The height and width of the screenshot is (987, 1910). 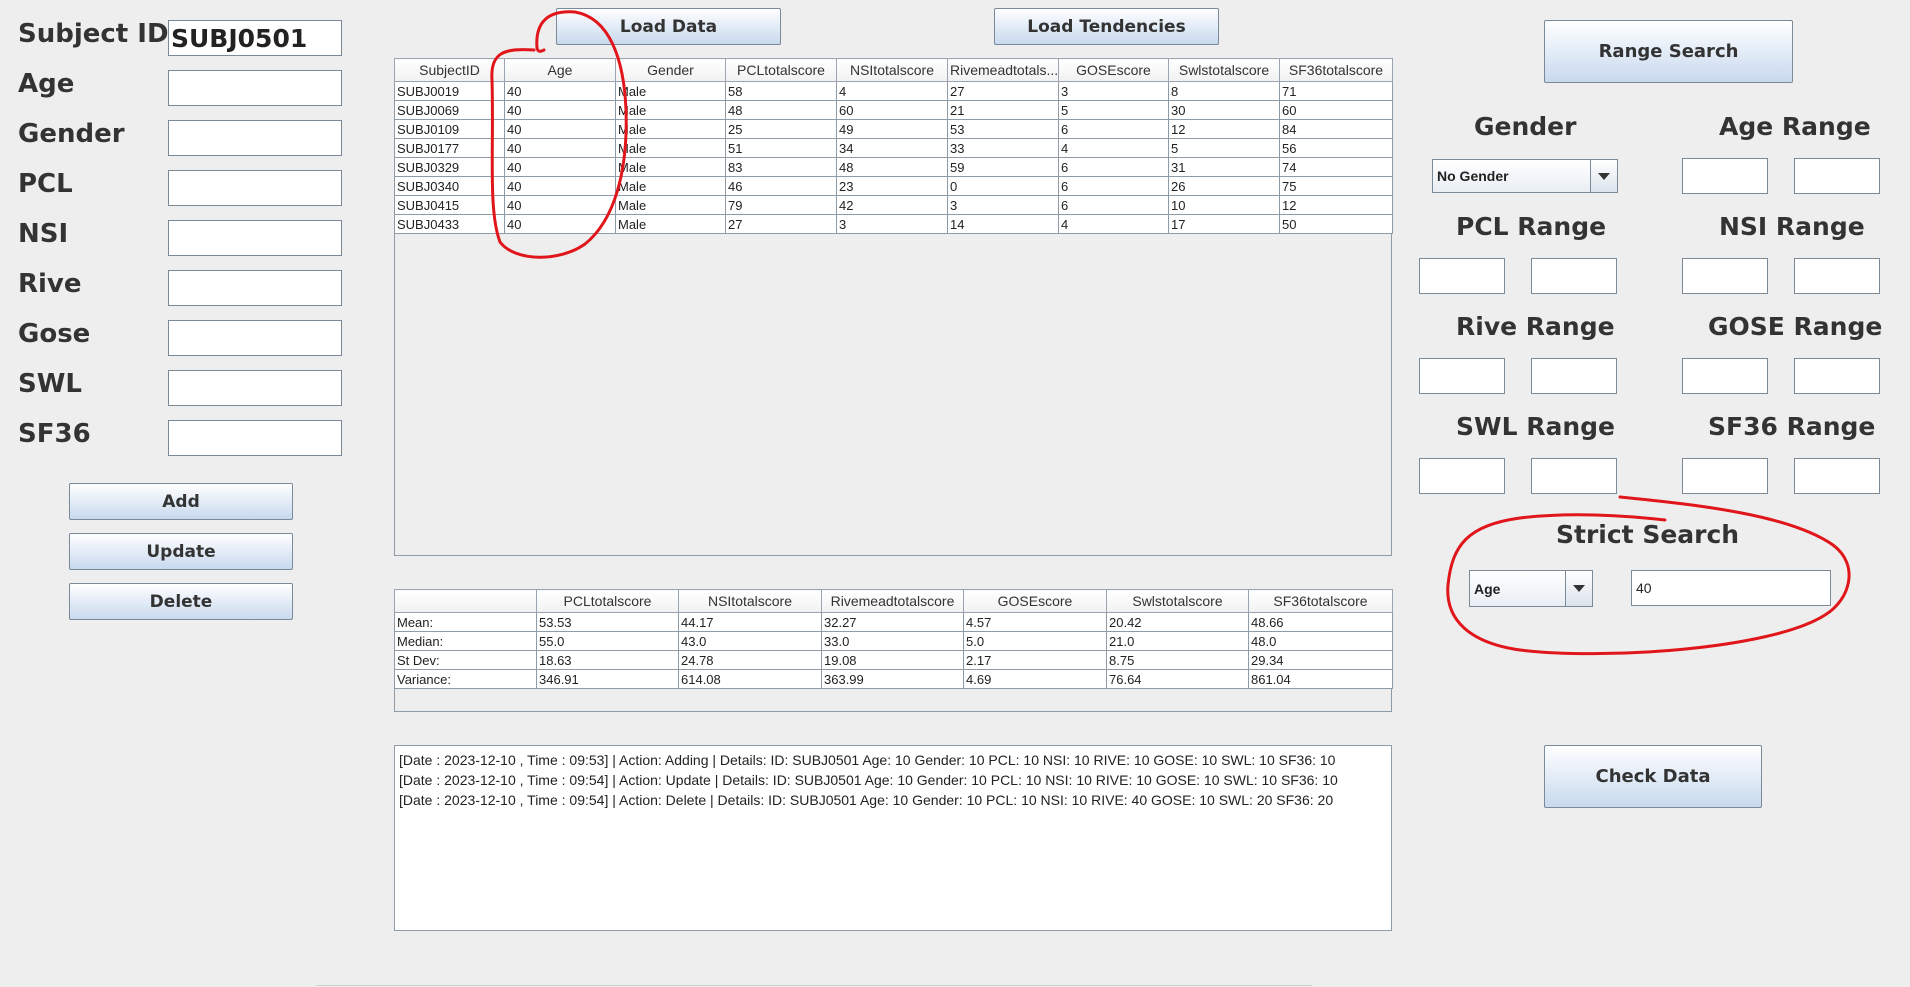 What do you see at coordinates (1336, 167) in the screenshot?
I see `table-cell: 74` at bounding box center [1336, 167].